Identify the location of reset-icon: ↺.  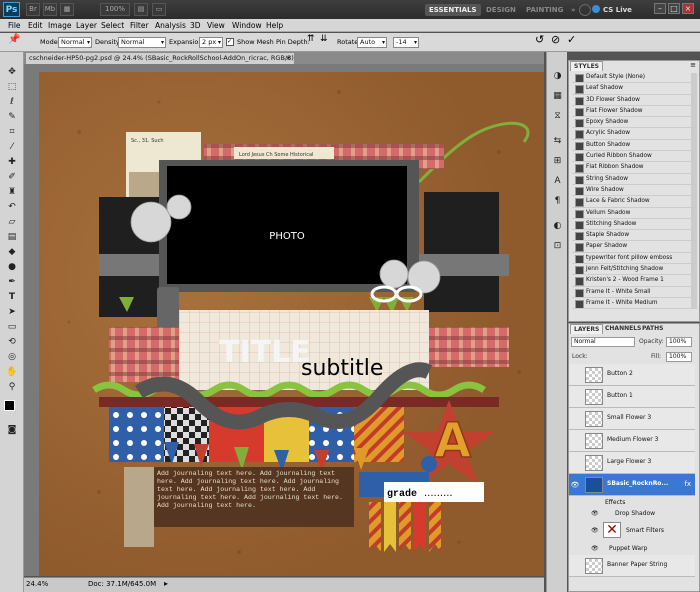
(539, 39).